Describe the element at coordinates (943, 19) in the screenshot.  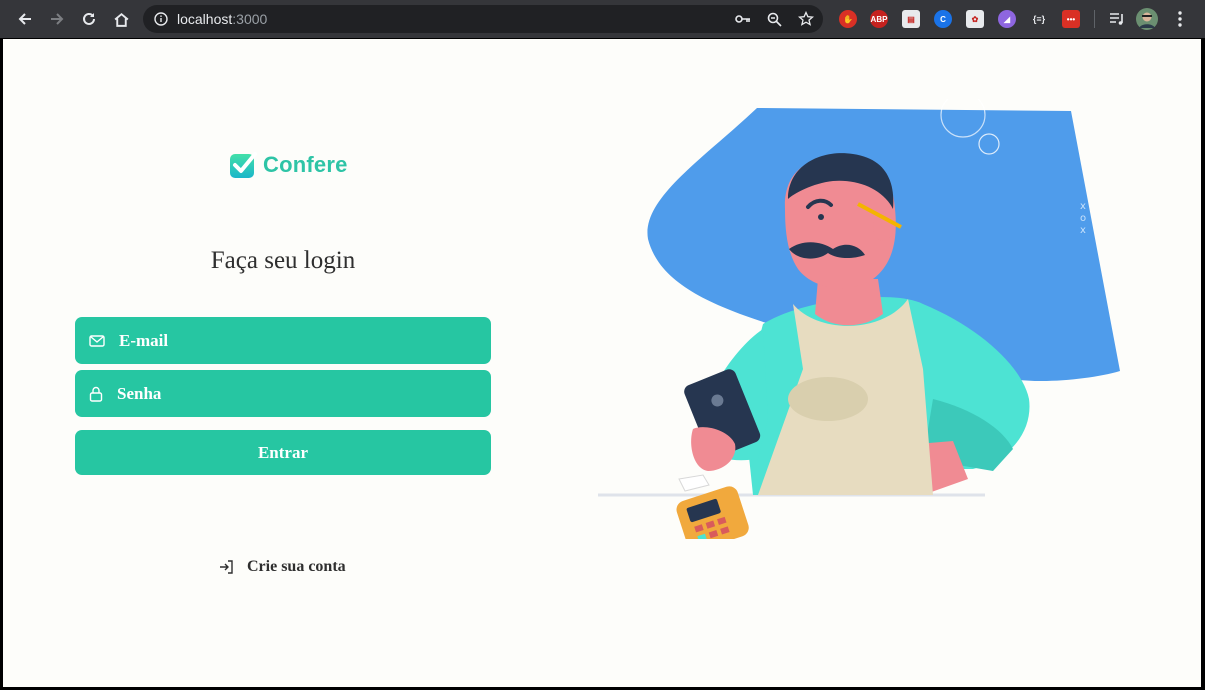
I see `c-extension-icon: C` at that location.